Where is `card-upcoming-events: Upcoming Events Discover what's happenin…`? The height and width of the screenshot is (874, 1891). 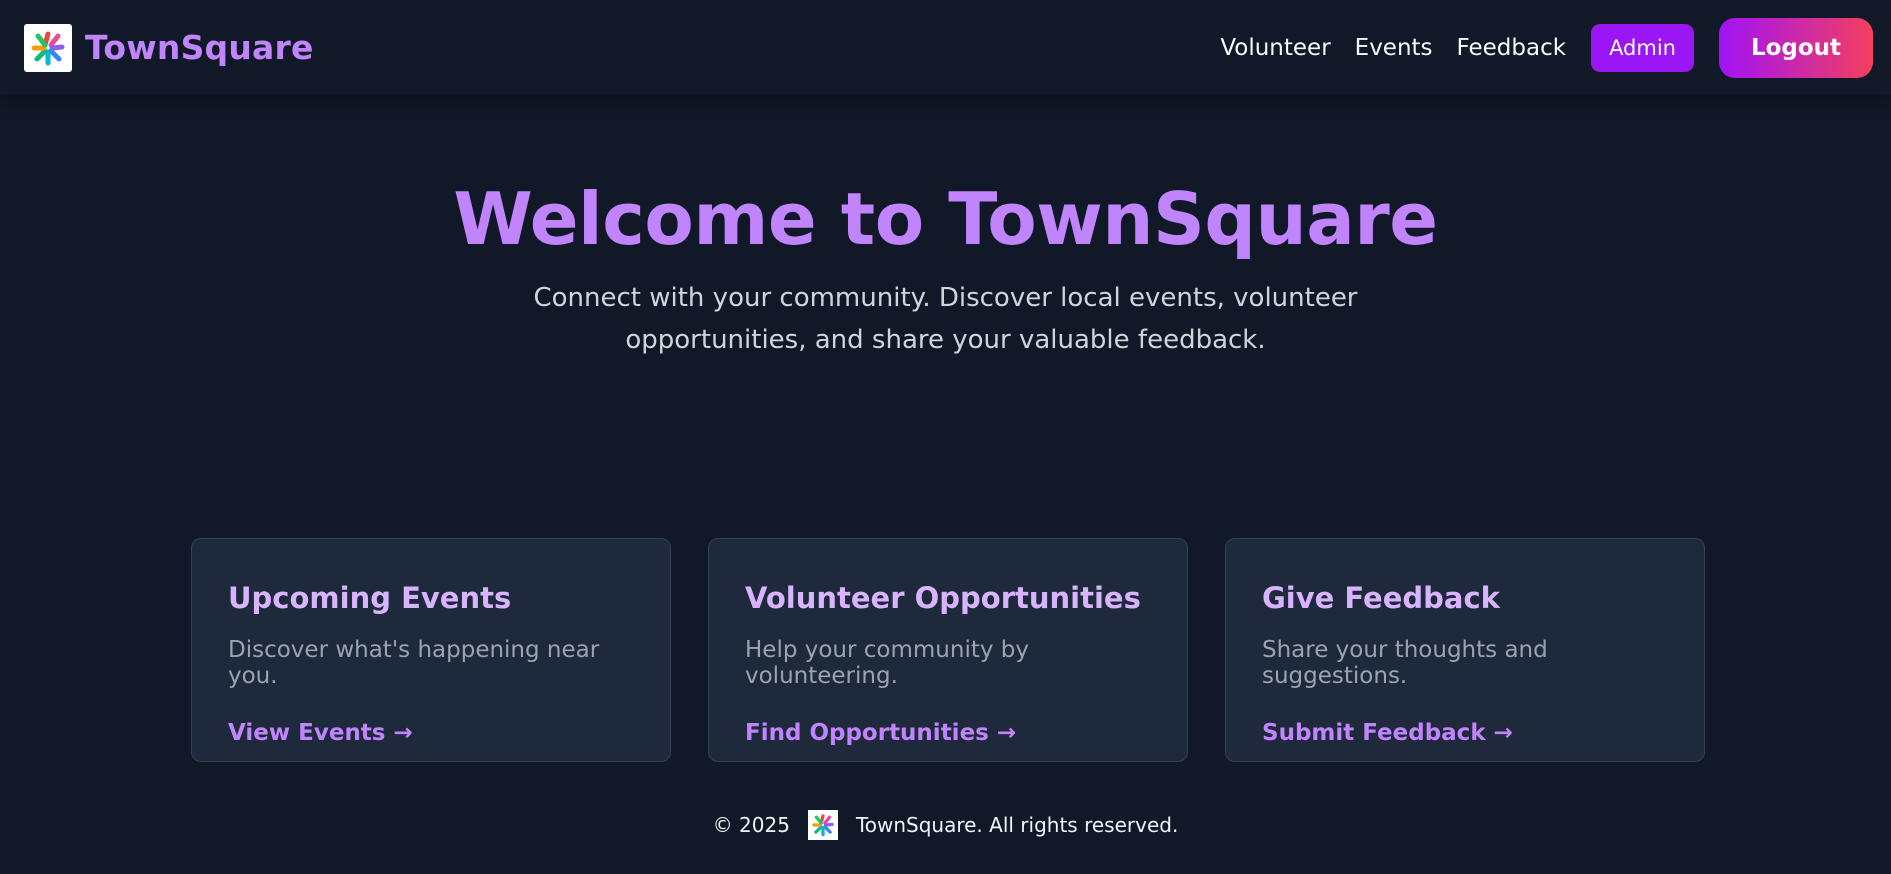
card-upcoming-events: Upcoming Events Discover what's happenin… is located at coordinates (431, 650).